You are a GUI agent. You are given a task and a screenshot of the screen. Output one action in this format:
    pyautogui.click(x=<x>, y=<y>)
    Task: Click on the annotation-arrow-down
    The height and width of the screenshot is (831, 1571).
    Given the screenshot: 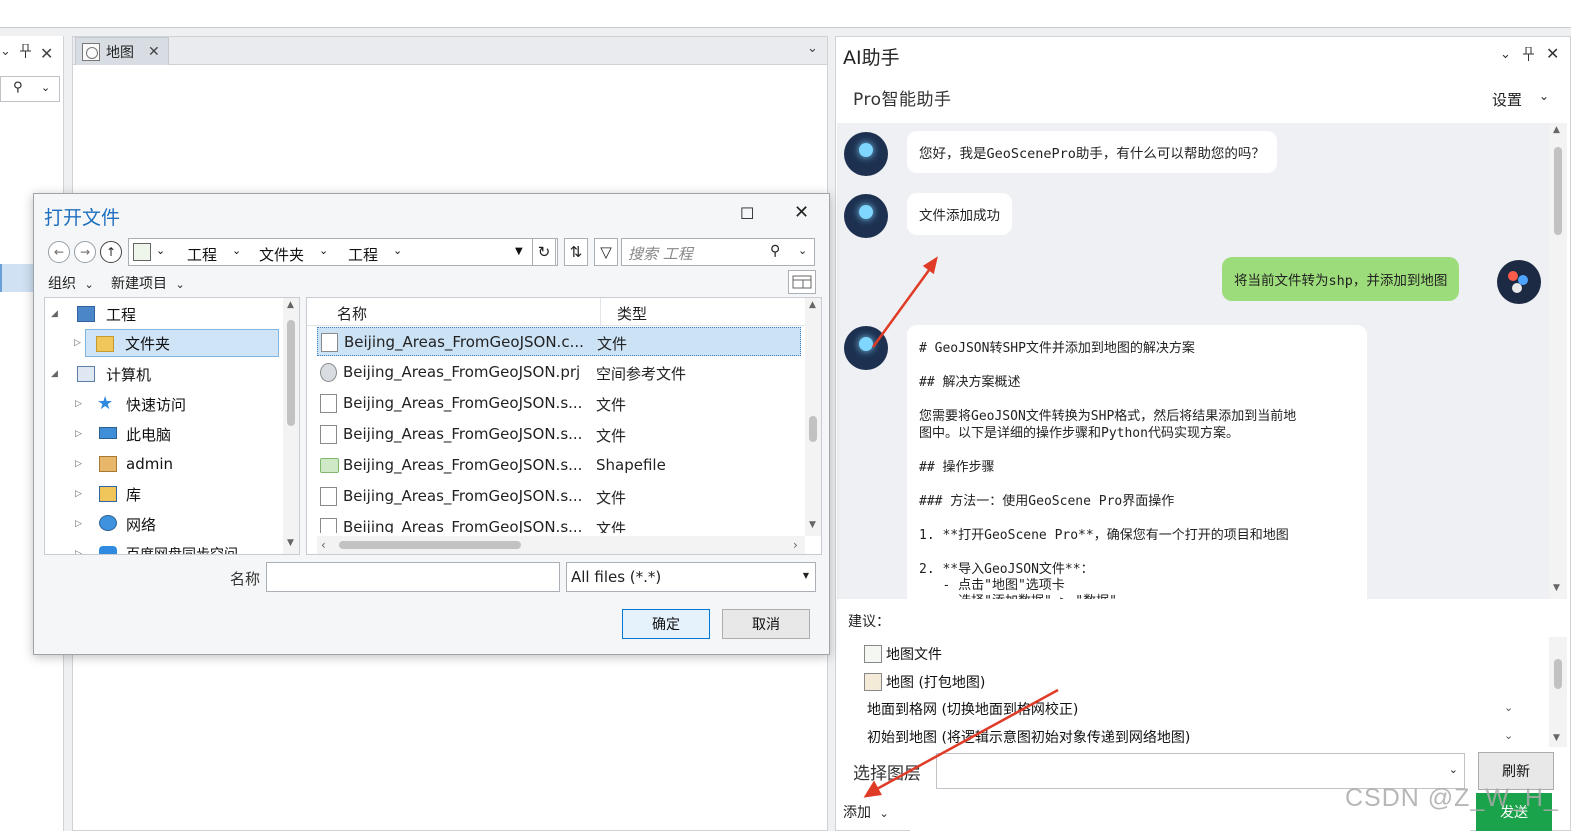 What is the action you would take?
    pyautogui.click(x=966, y=740)
    